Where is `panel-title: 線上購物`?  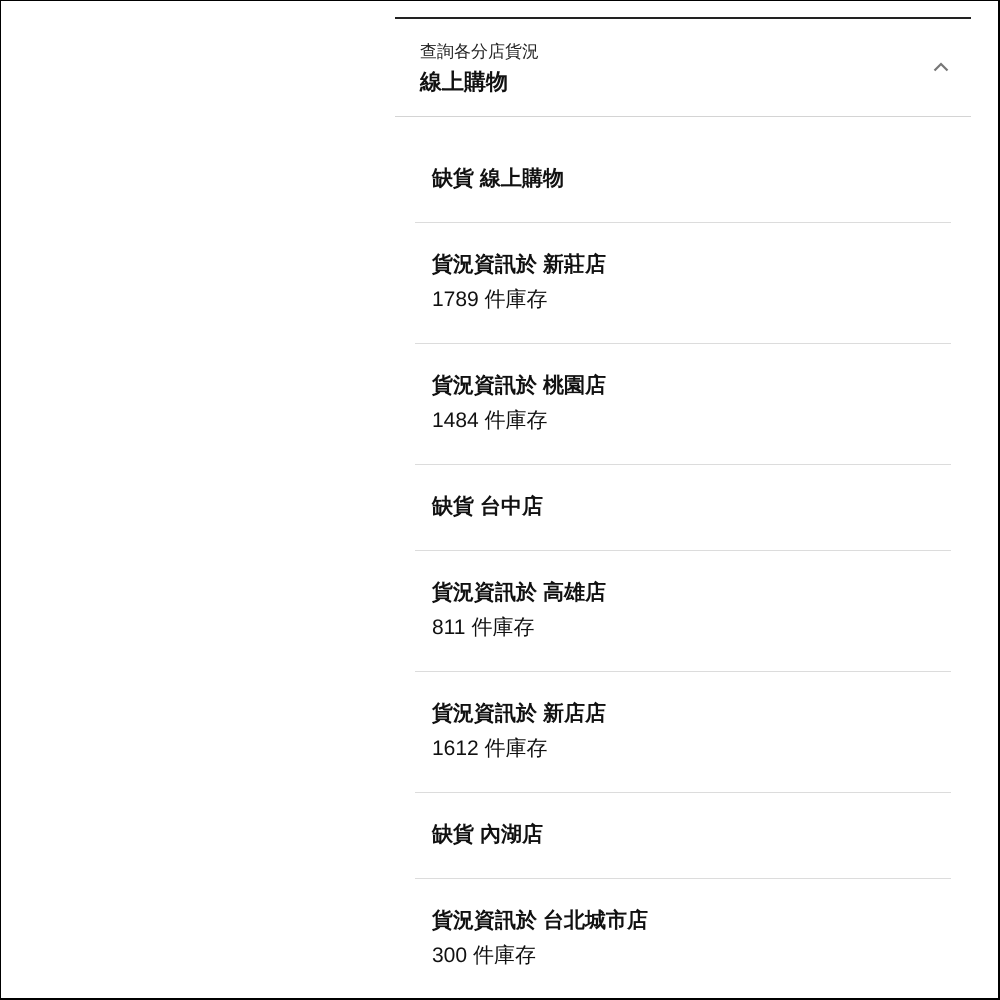 panel-title: 線上購物 is located at coordinates (464, 82).